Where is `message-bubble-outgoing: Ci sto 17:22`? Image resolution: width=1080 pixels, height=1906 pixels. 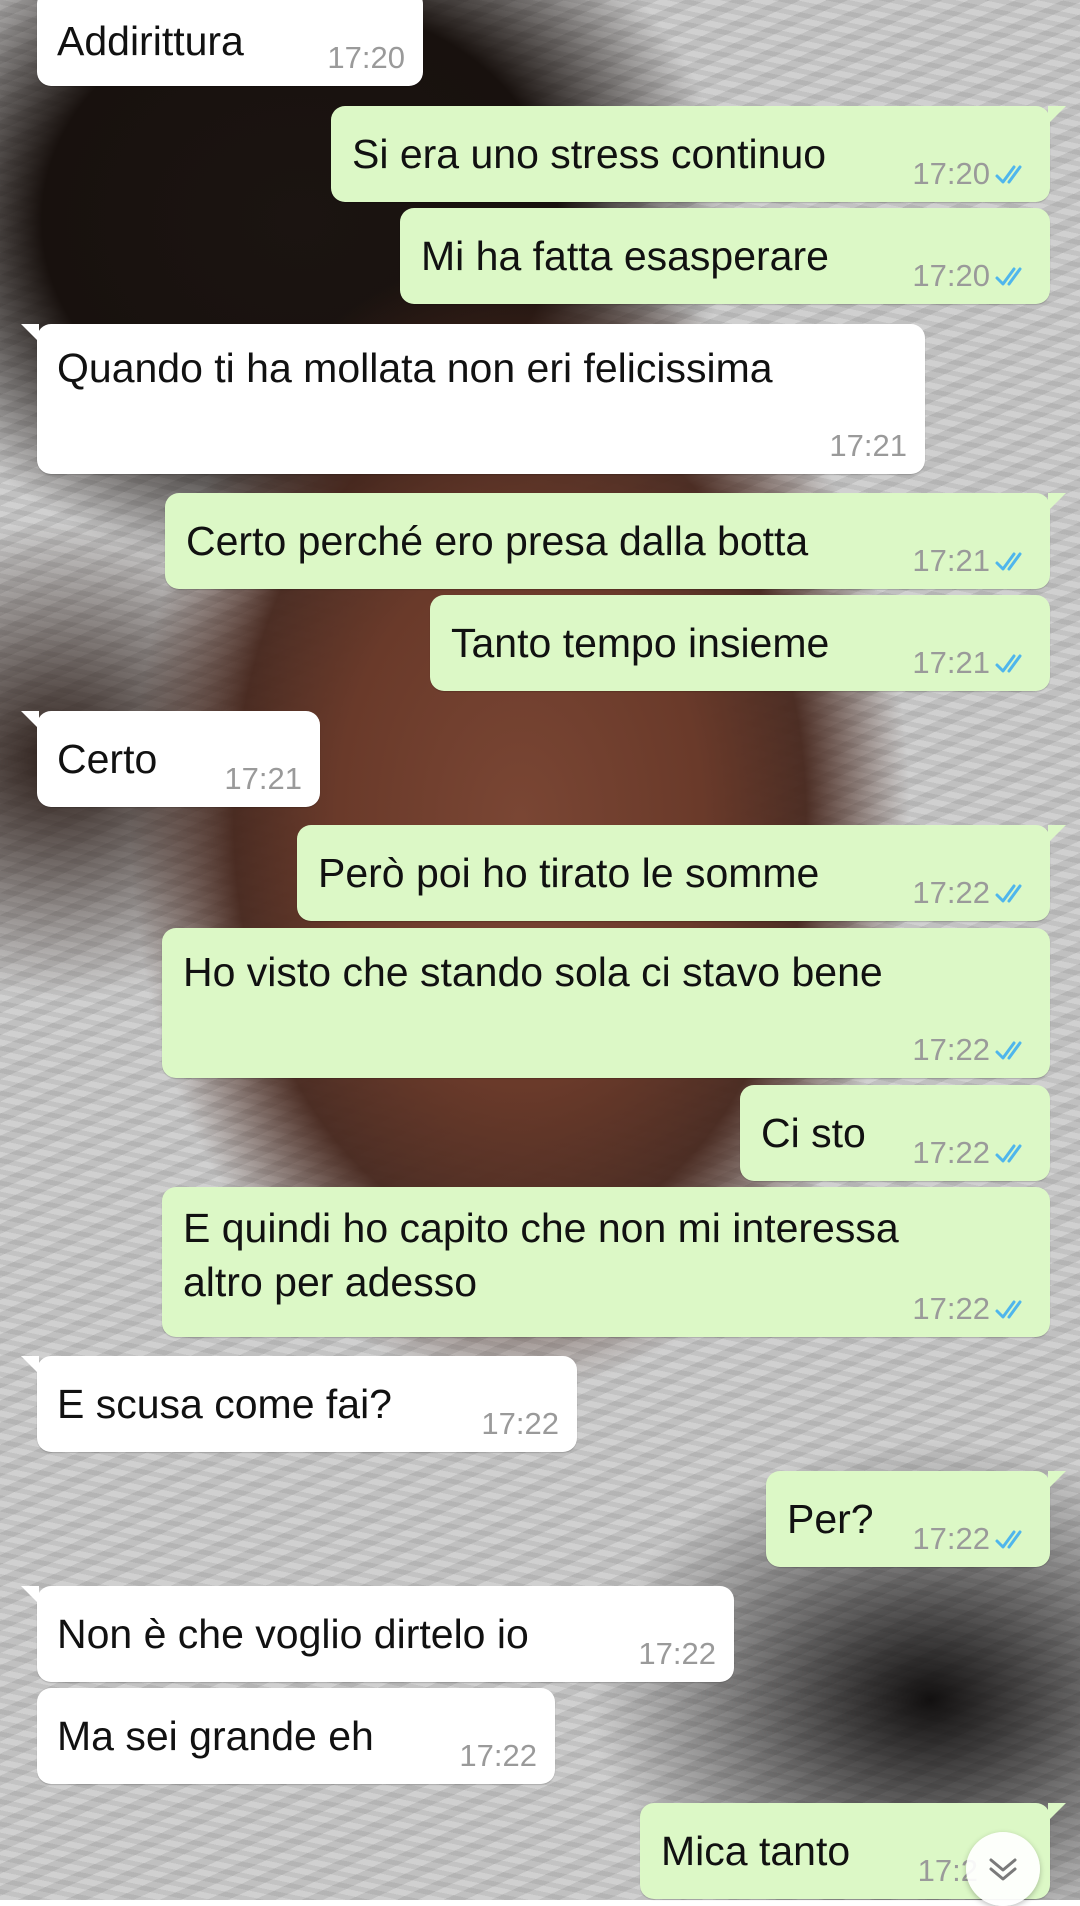 message-bubble-outgoing: Ci sto 17:22 is located at coordinates (895, 1133).